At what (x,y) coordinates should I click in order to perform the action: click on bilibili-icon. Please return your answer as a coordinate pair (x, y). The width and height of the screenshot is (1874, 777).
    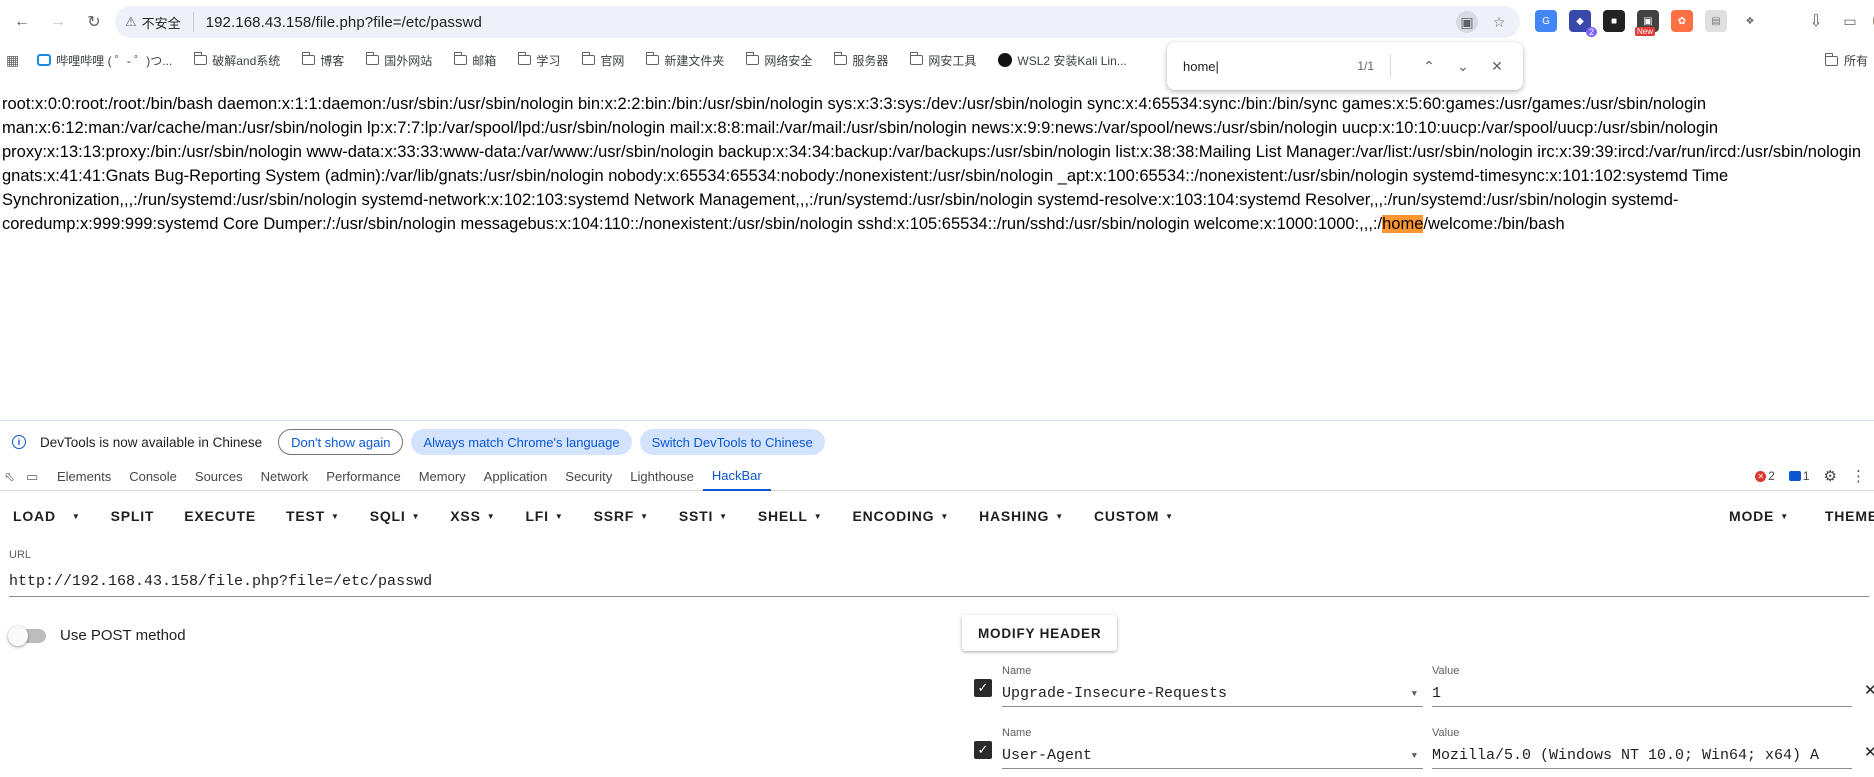
    Looking at the image, I should click on (44, 60).